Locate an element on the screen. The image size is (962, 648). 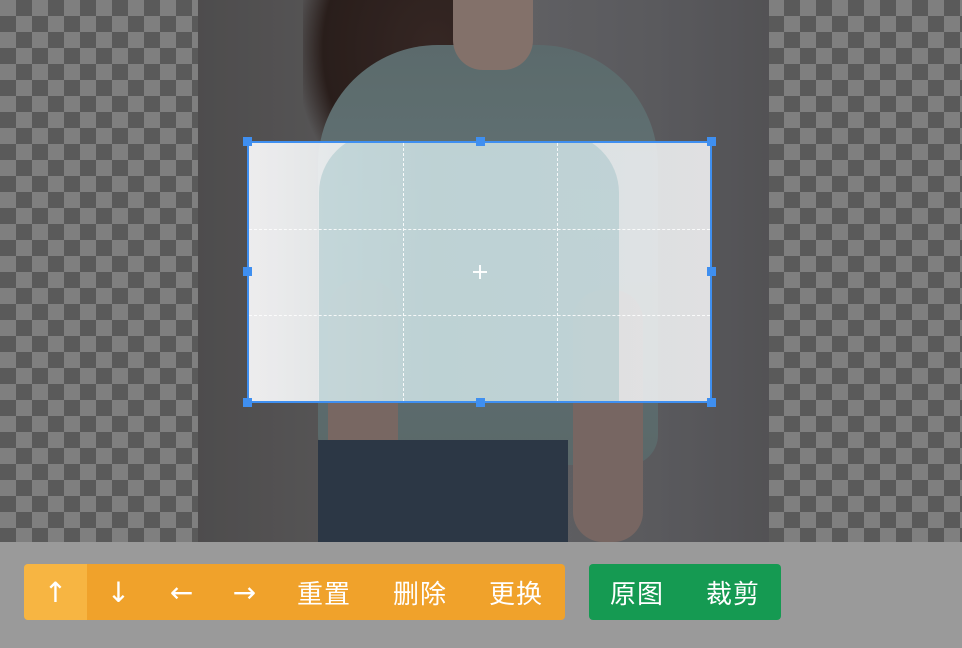
crop-center-plus-icon is located at coordinates (479, 272).